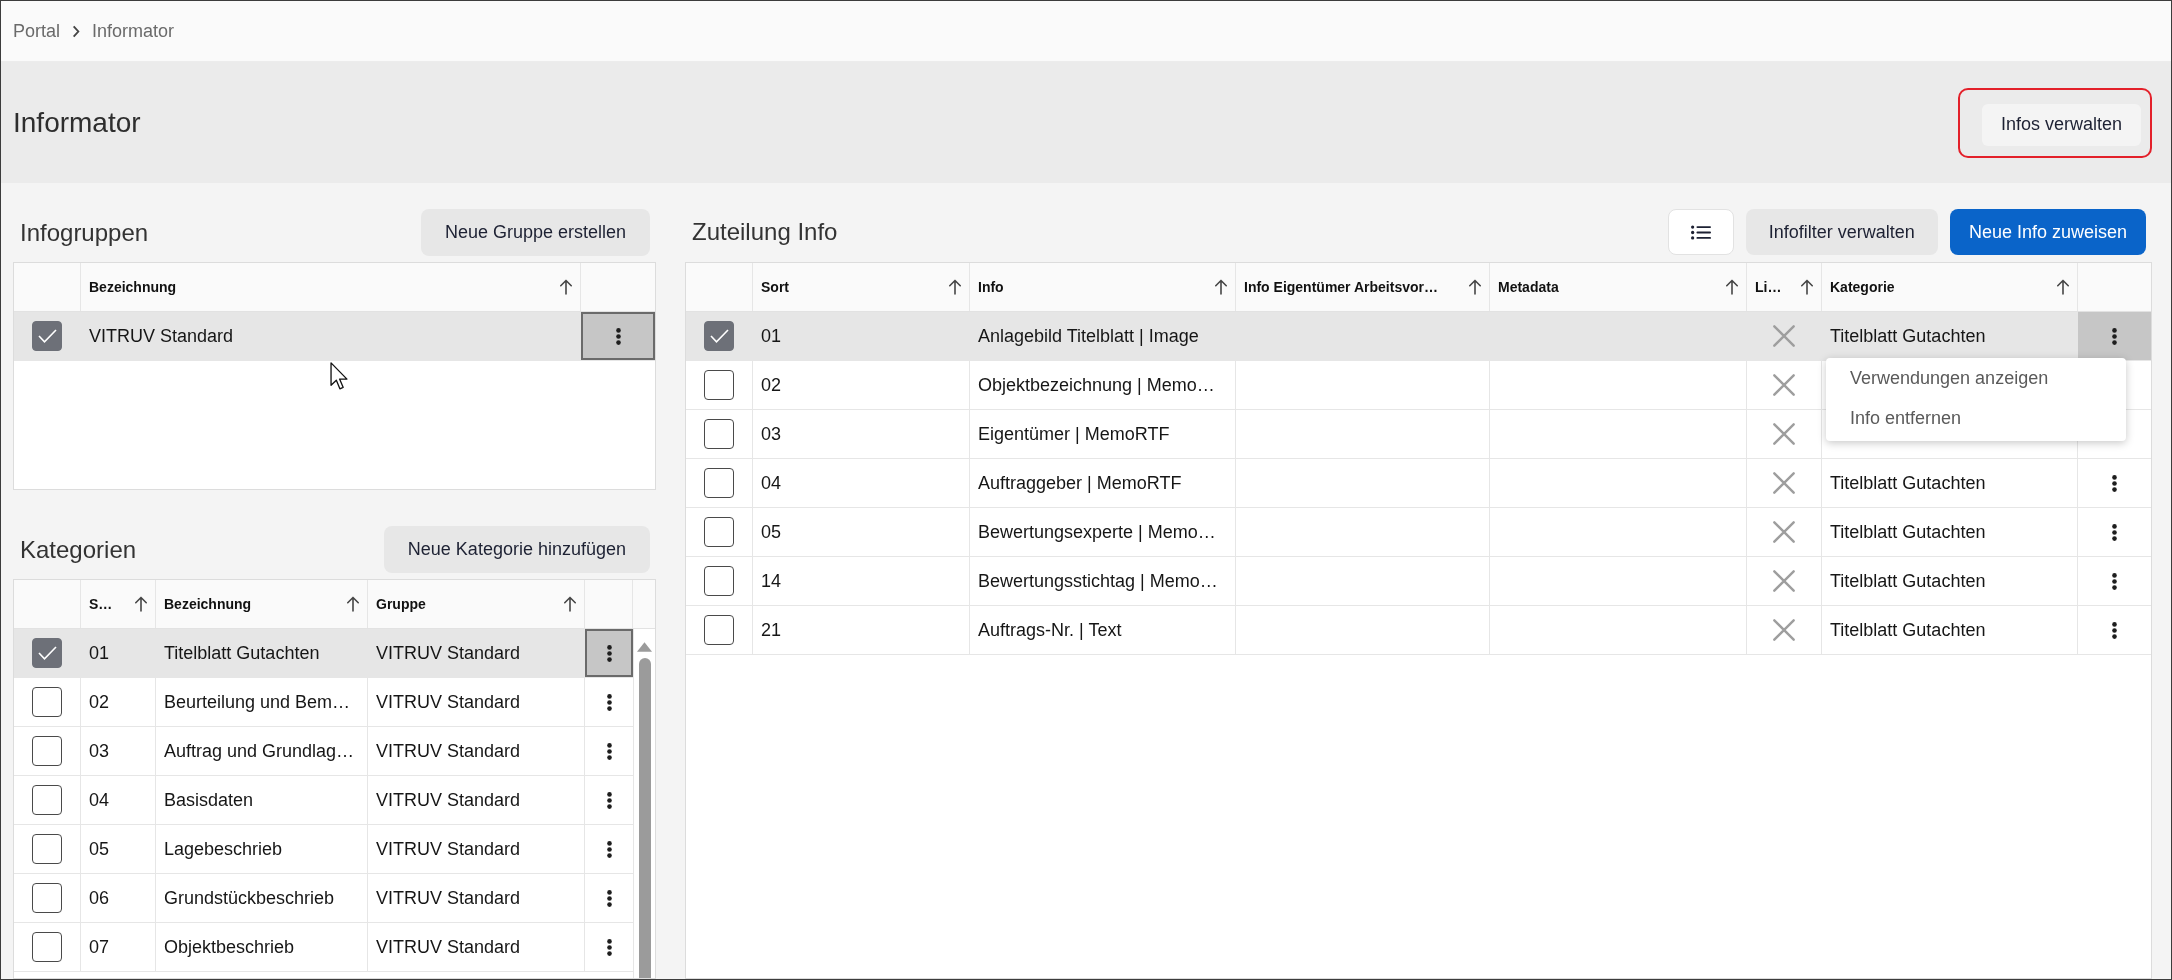 This screenshot has height=980, width=2172. Describe the element at coordinates (1418, 532) in the screenshot. I see `table-row: 05 Bewertungsexperte | Memo… Titelblatt Gutachten` at that location.